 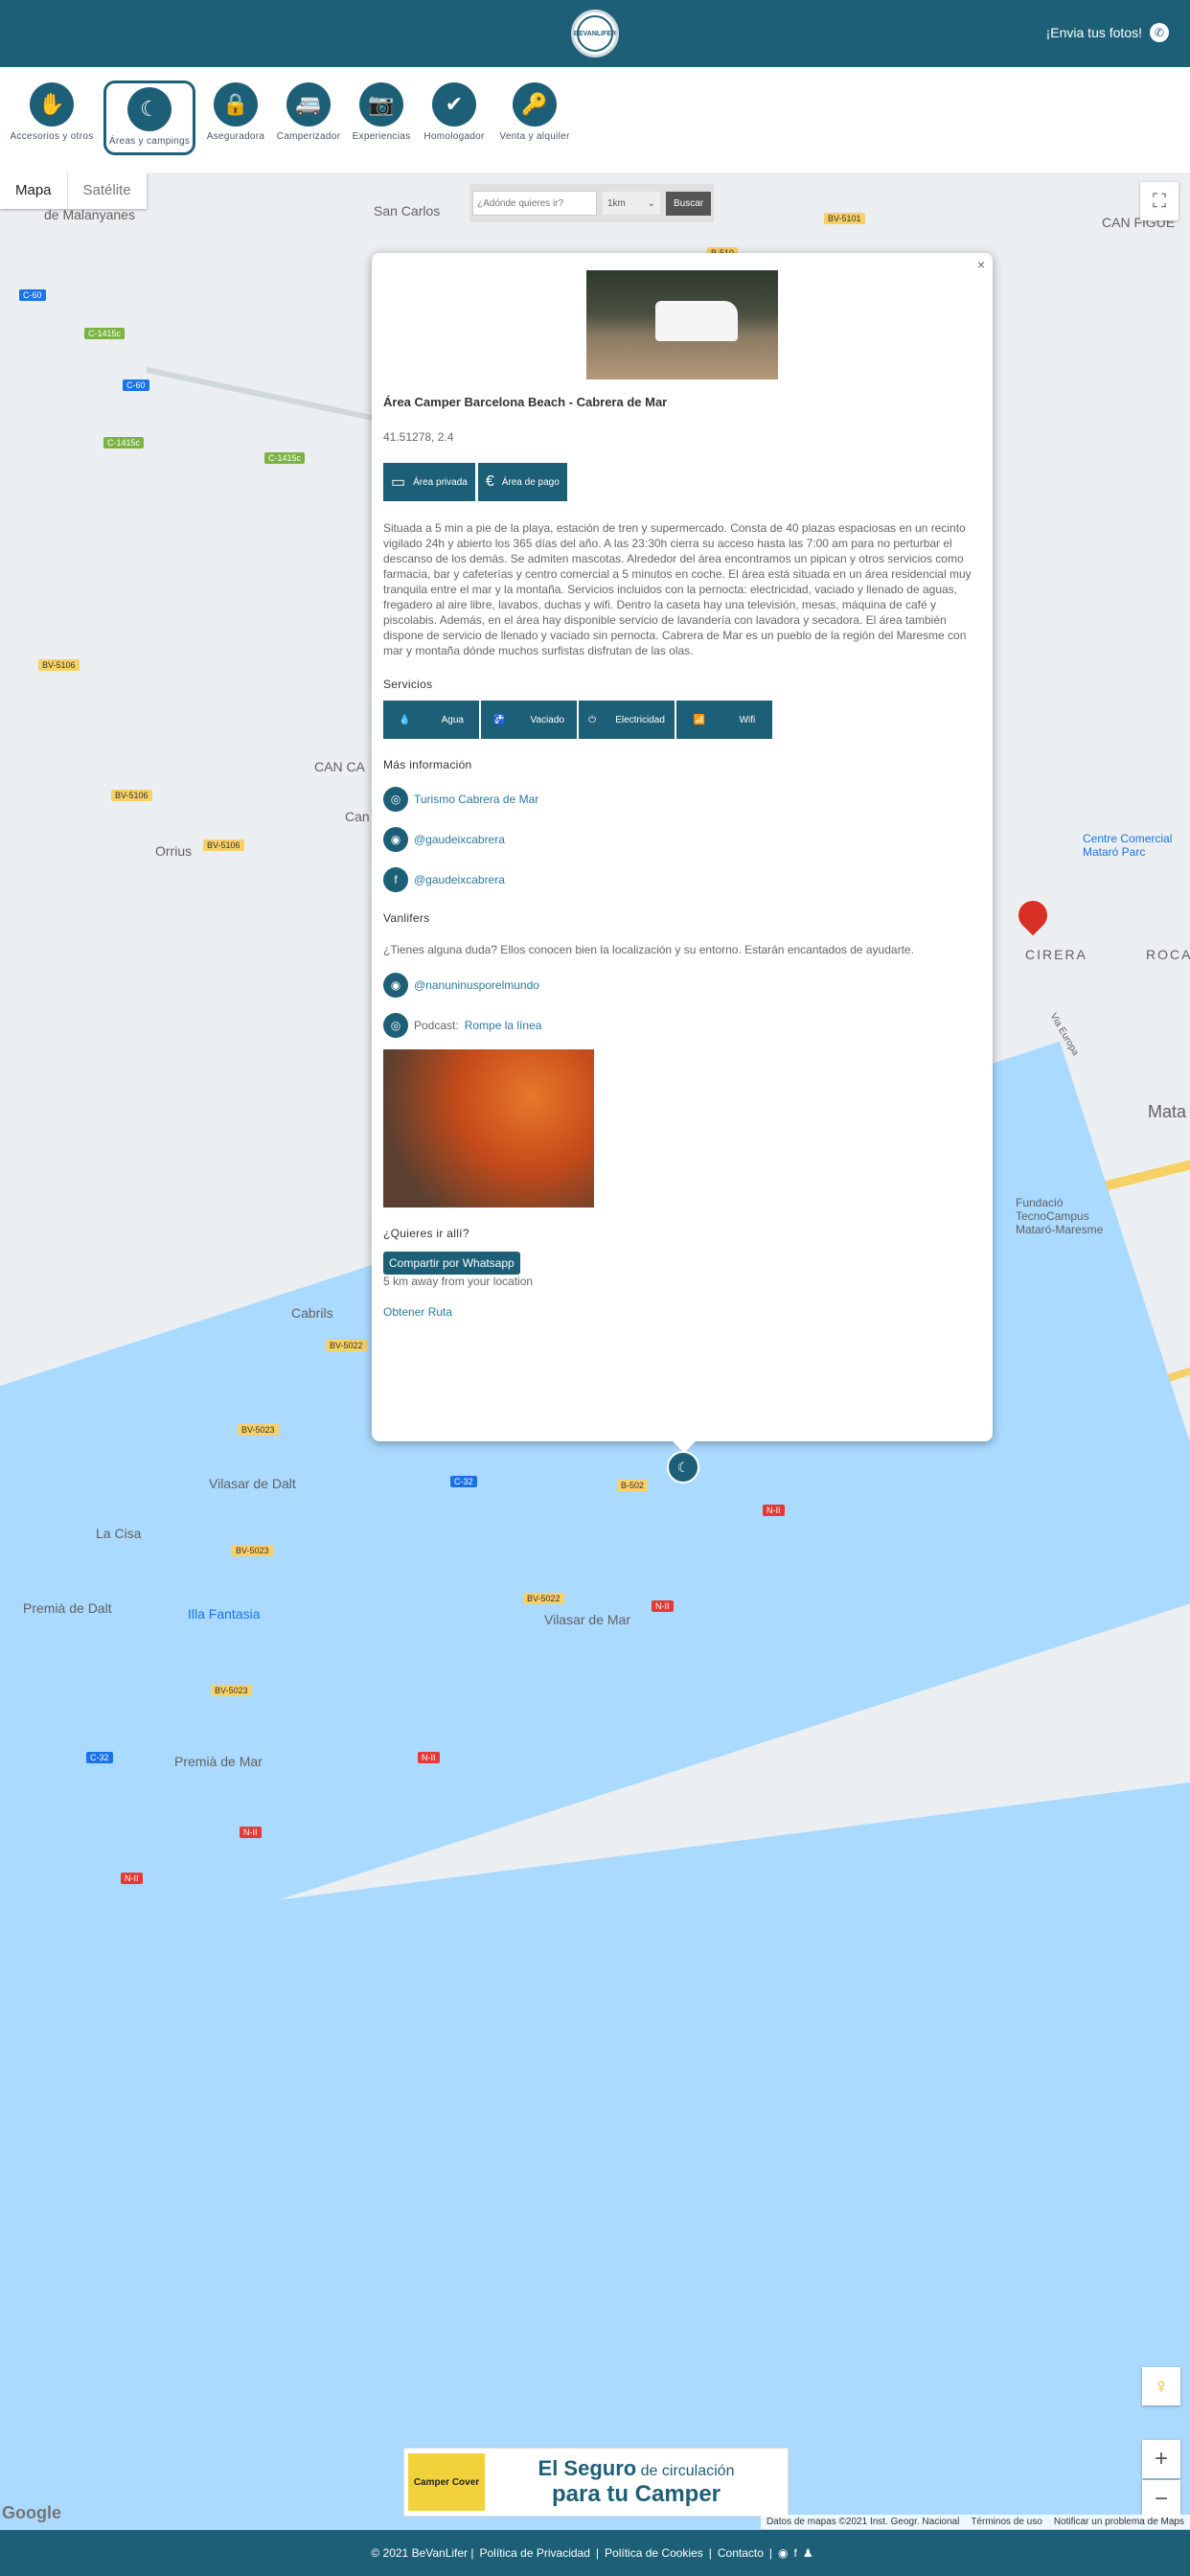 I want to click on radius-select: 1km ⌄, so click(x=632, y=203).